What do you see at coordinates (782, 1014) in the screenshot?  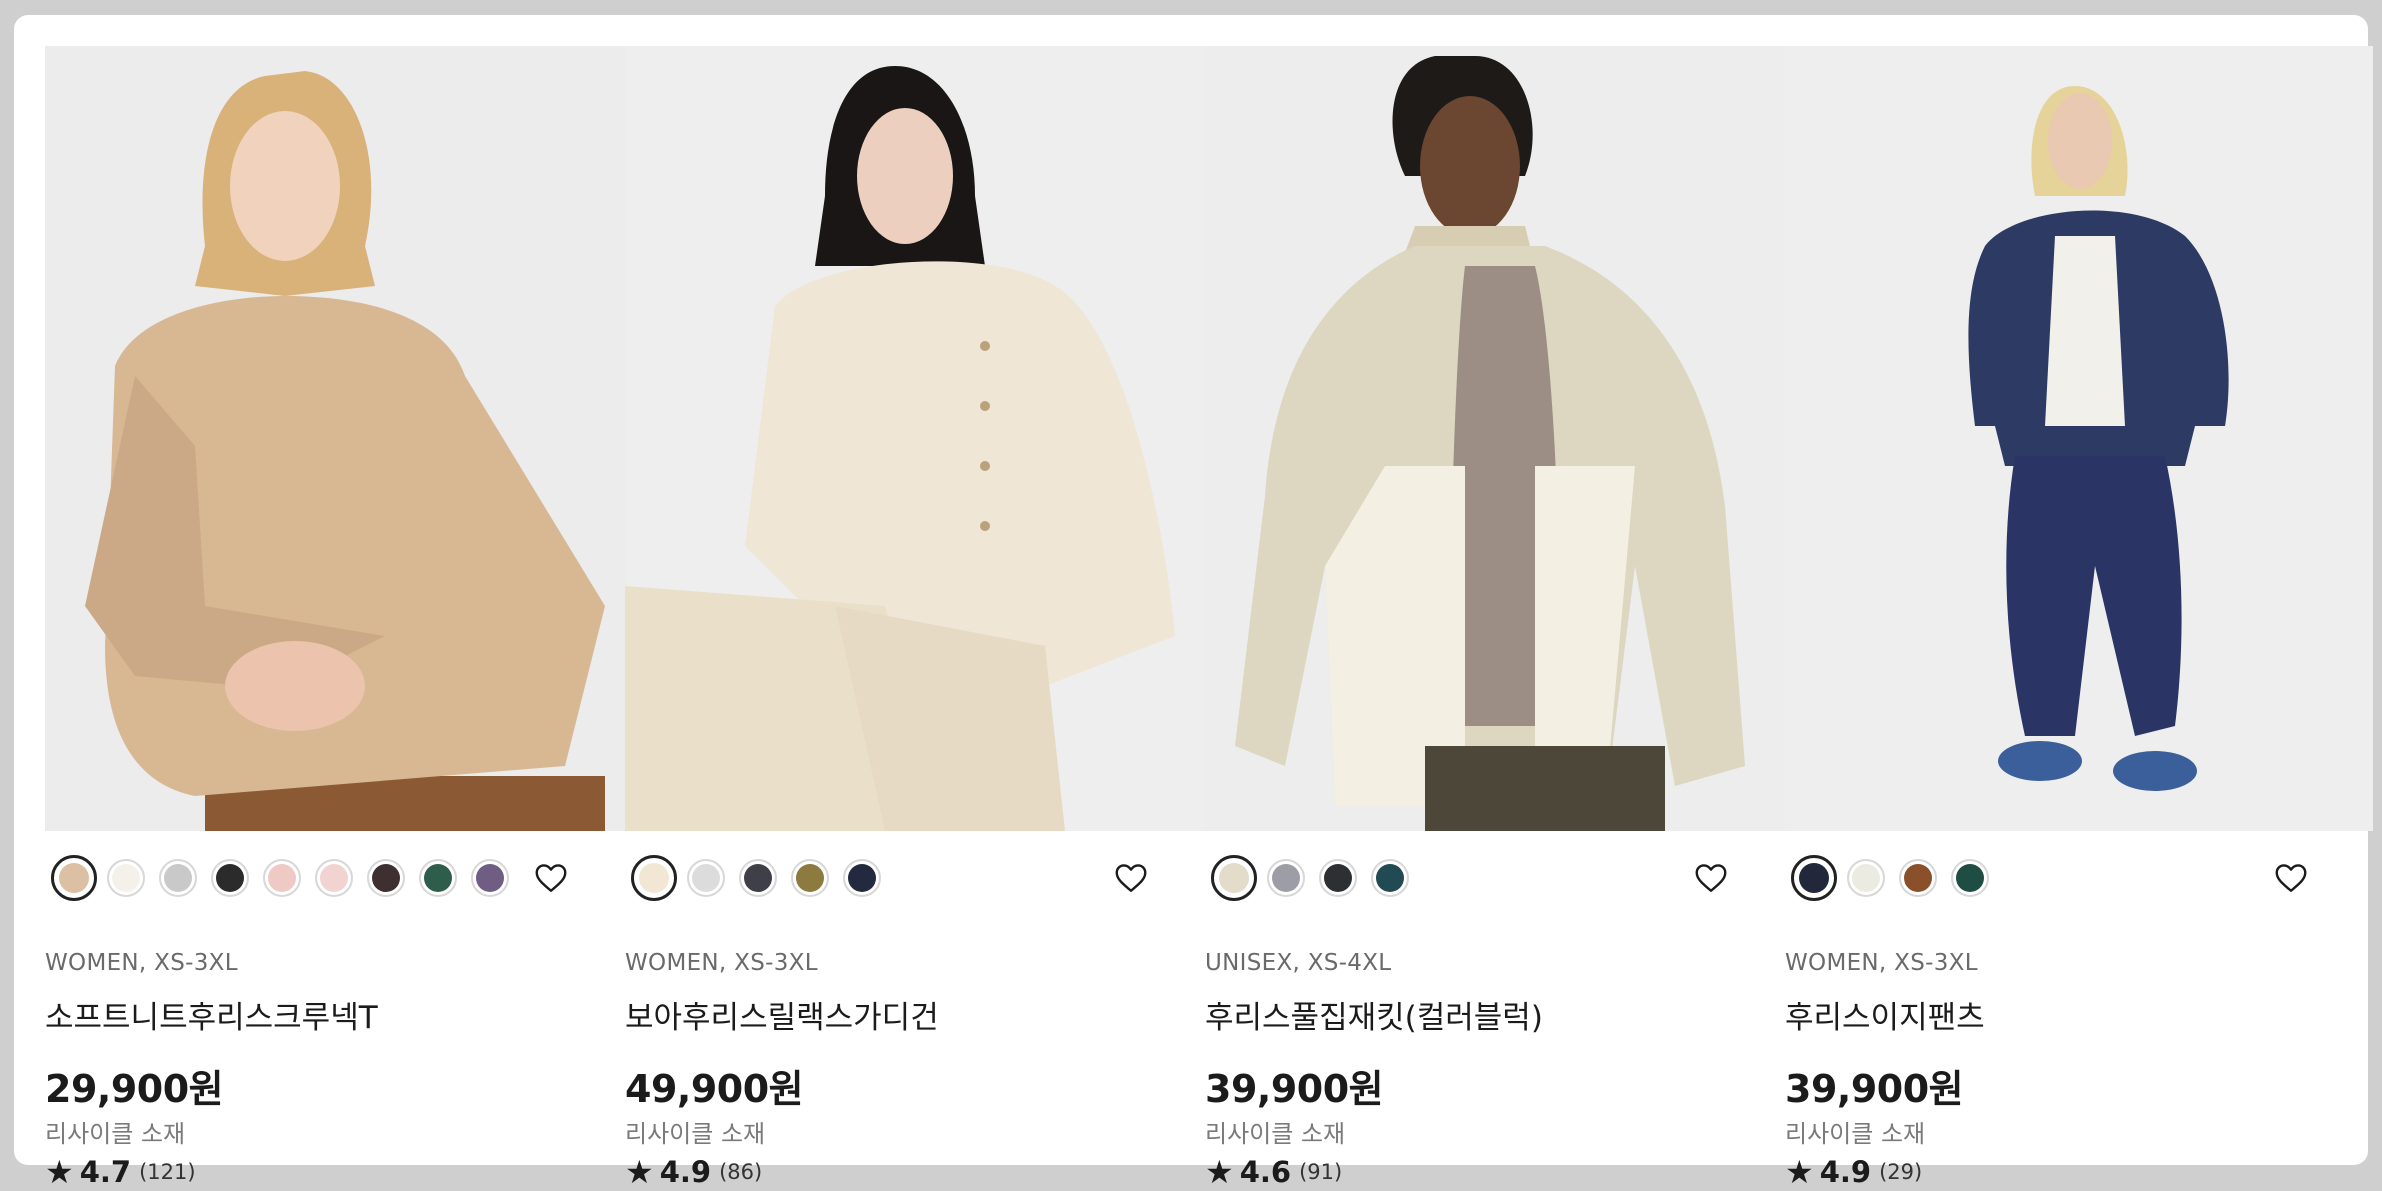 I see `product-name: 보아후리스릴랙스가디건` at bounding box center [782, 1014].